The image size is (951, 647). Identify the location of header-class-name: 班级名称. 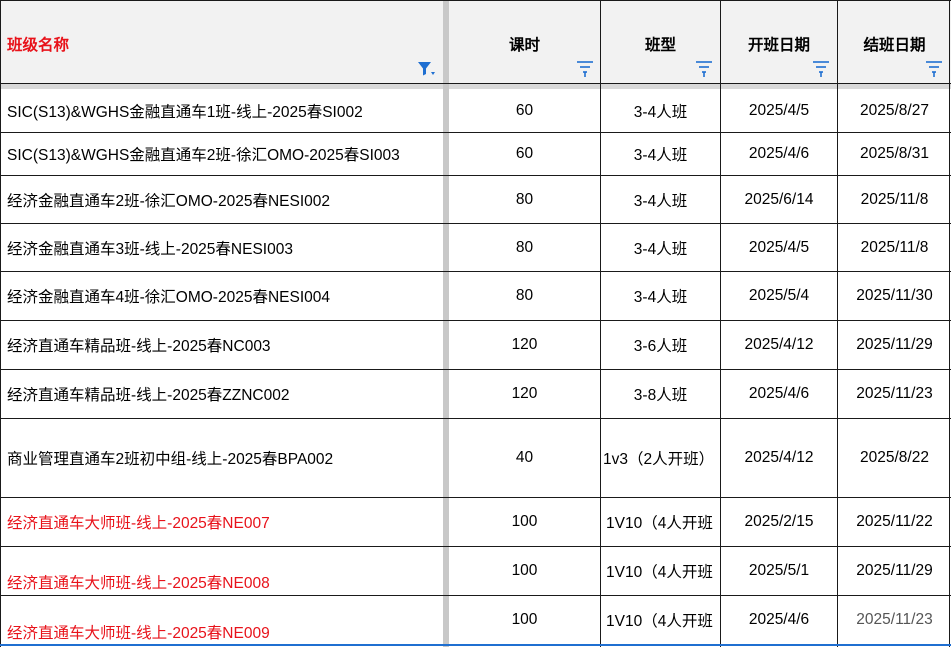
(221, 41).